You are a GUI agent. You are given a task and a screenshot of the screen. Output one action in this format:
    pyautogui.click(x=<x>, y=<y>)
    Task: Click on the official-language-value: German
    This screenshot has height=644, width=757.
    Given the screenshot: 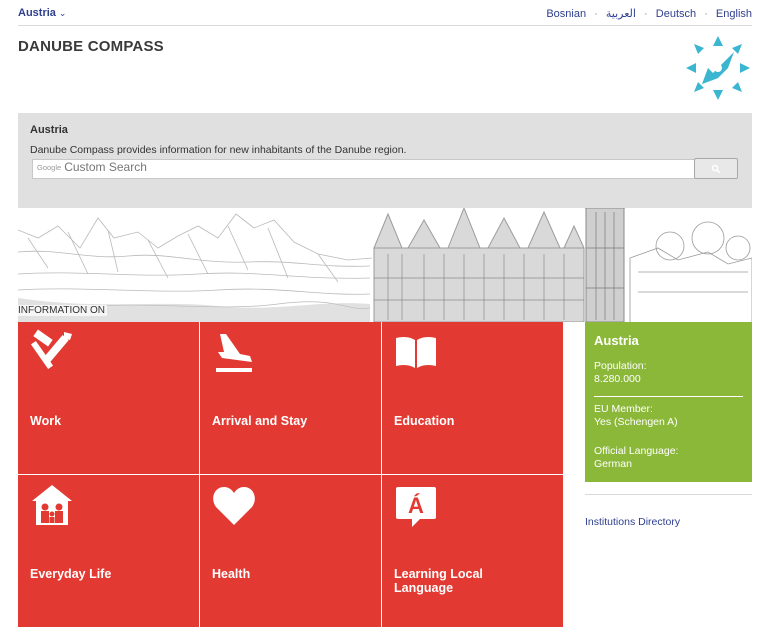 What is the action you would take?
    pyautogui.click(x=613, y=464)
    